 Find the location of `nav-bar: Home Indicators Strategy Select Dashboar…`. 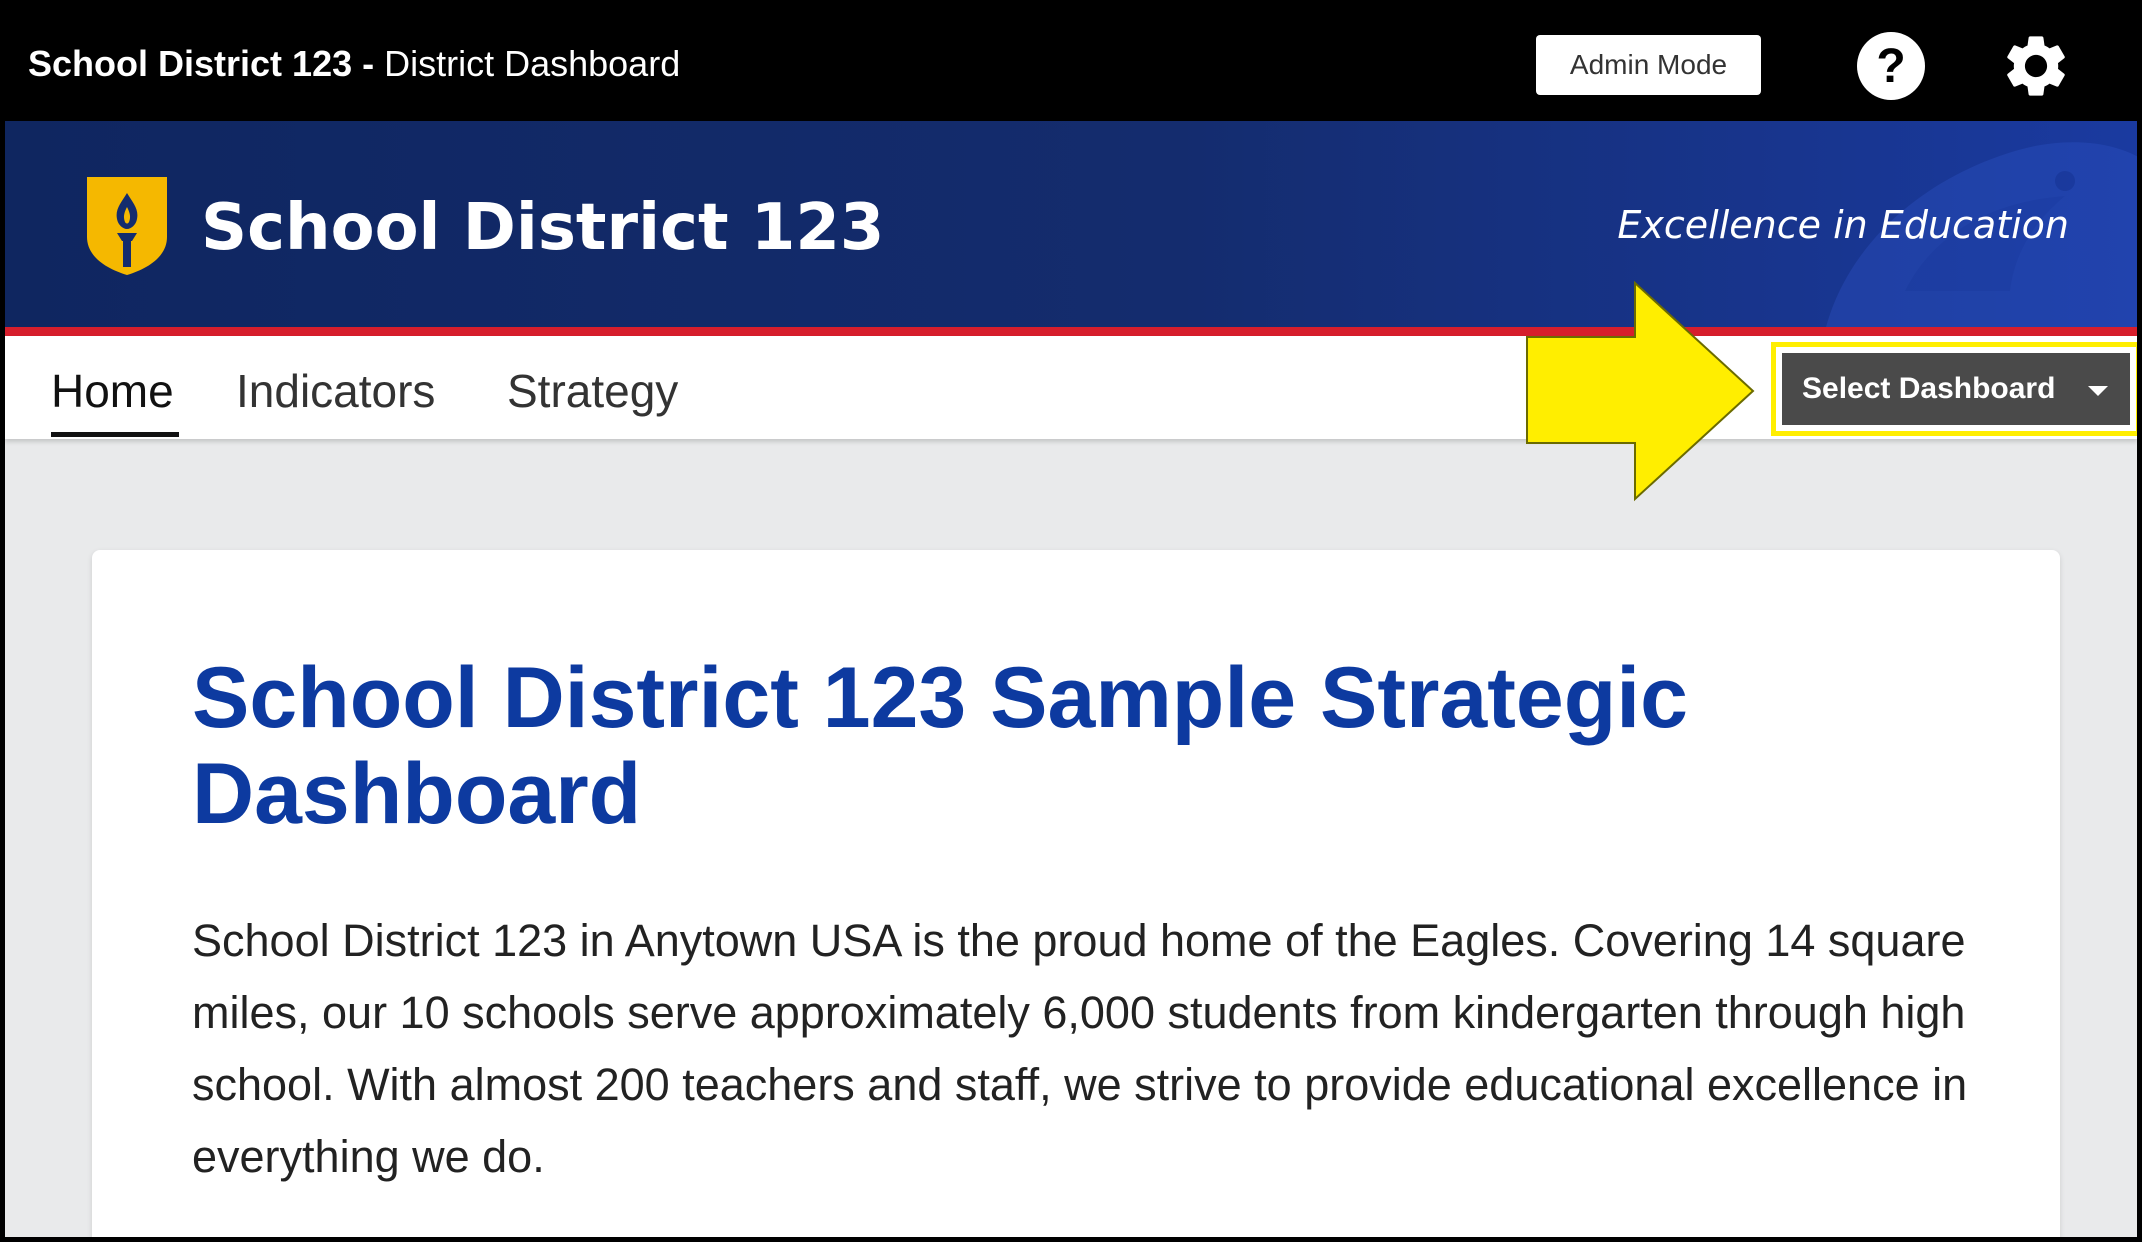

nav-bar: Home Indicators Strategy Select Dashboar… is located at coordinates (1071, 387).